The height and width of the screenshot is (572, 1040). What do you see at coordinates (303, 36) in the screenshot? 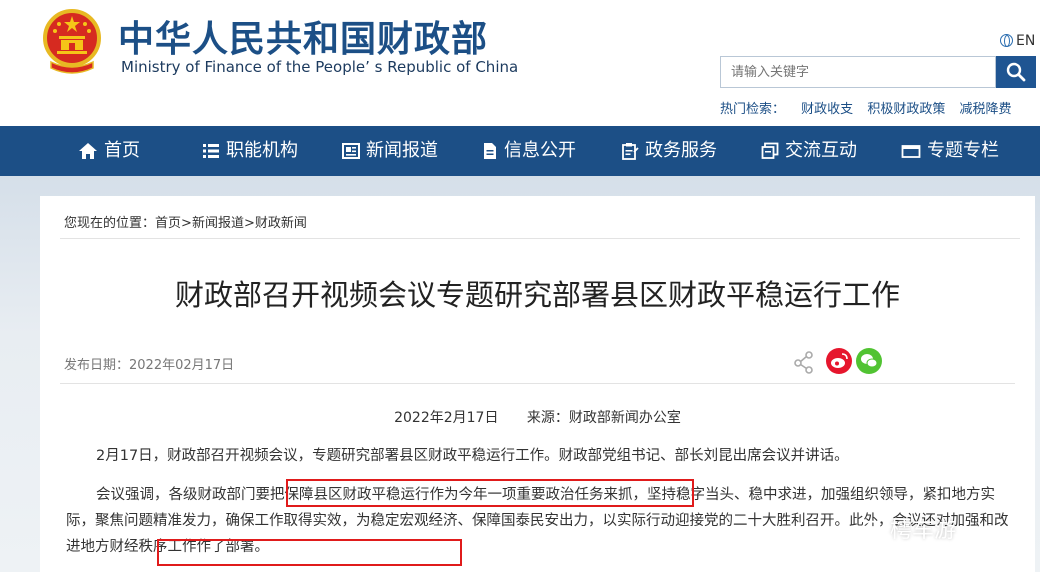
I see `site-title-cn: 中华人民共和国财政部` at bounding box center [303, 36].